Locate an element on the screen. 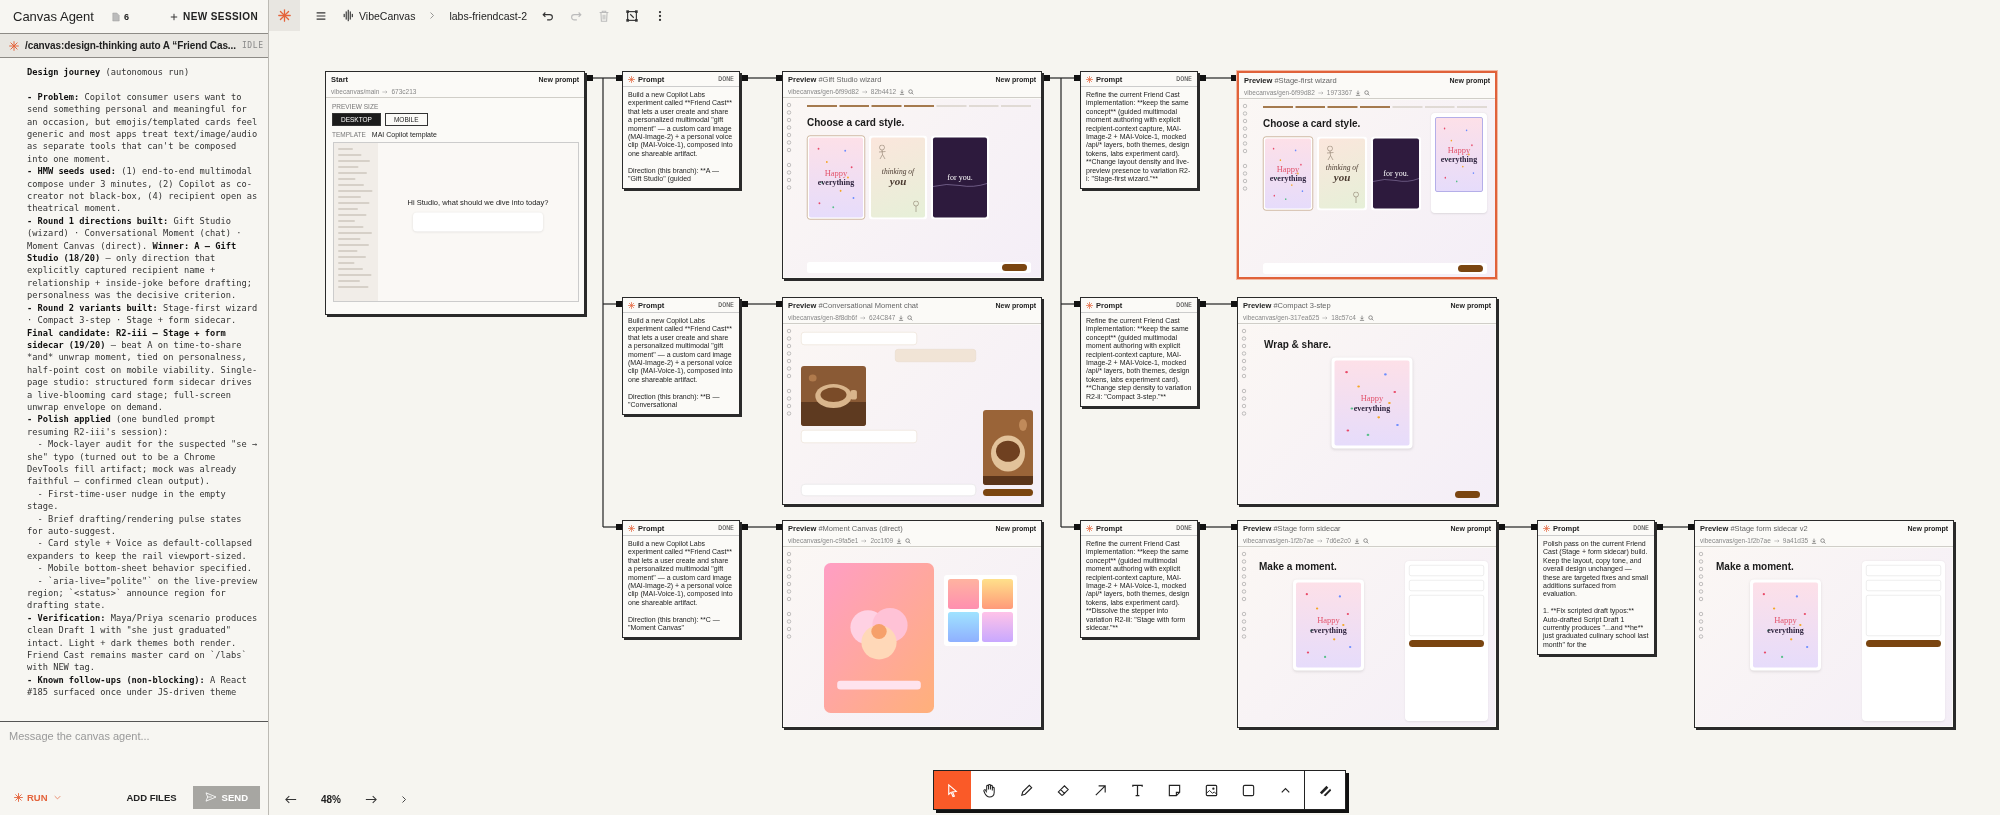 This screenshot has height=815, width=2000. eraser-icon is located at coordinates (1063, 790).